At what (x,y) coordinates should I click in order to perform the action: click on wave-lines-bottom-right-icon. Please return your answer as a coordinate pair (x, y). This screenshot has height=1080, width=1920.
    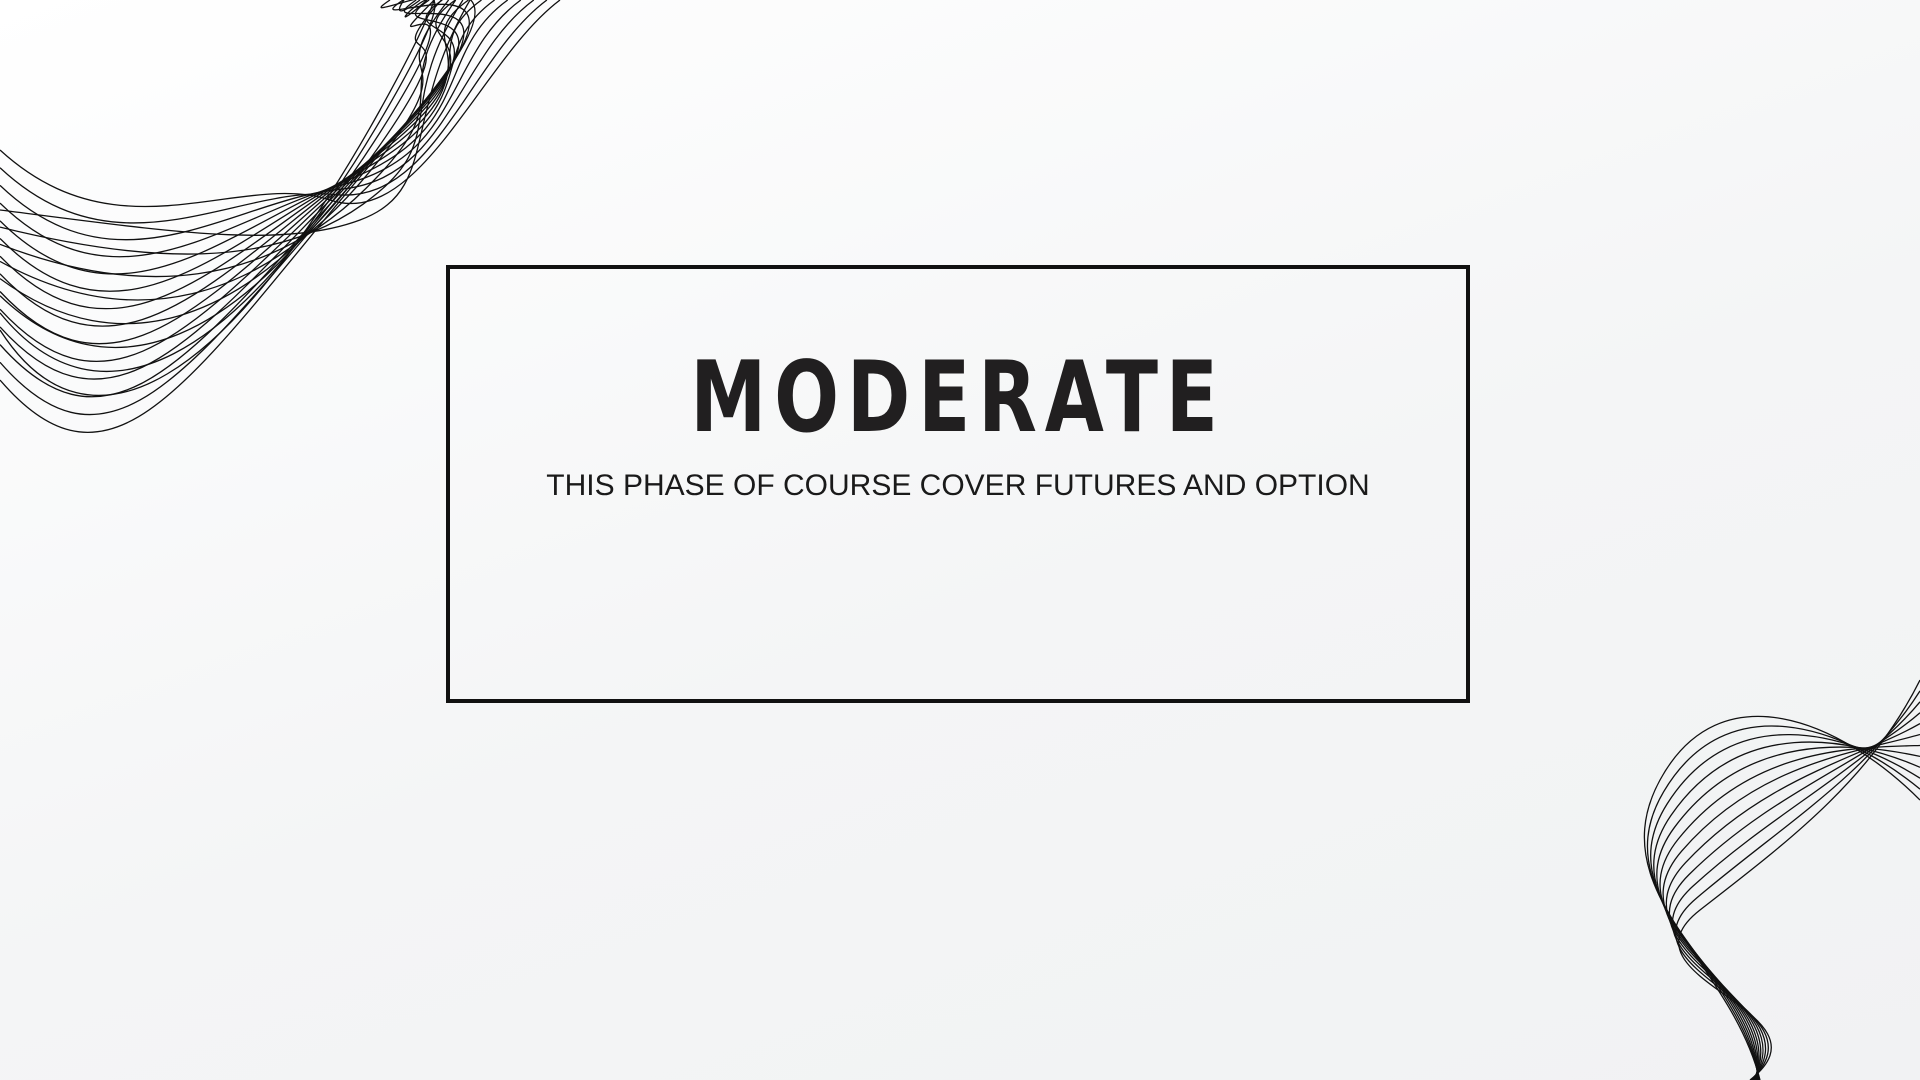
    Looking at the image, I should click on (1781, 879).